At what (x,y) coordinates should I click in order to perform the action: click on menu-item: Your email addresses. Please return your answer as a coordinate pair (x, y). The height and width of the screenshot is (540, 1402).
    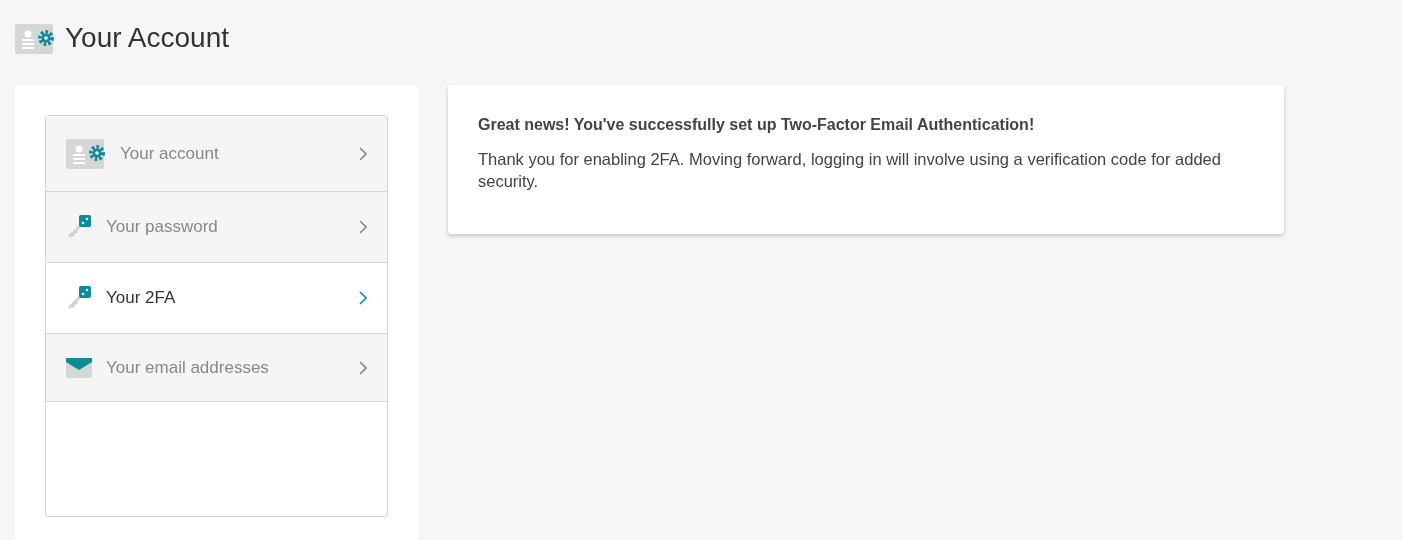
    Looking at the image, I should click on (216, 368).